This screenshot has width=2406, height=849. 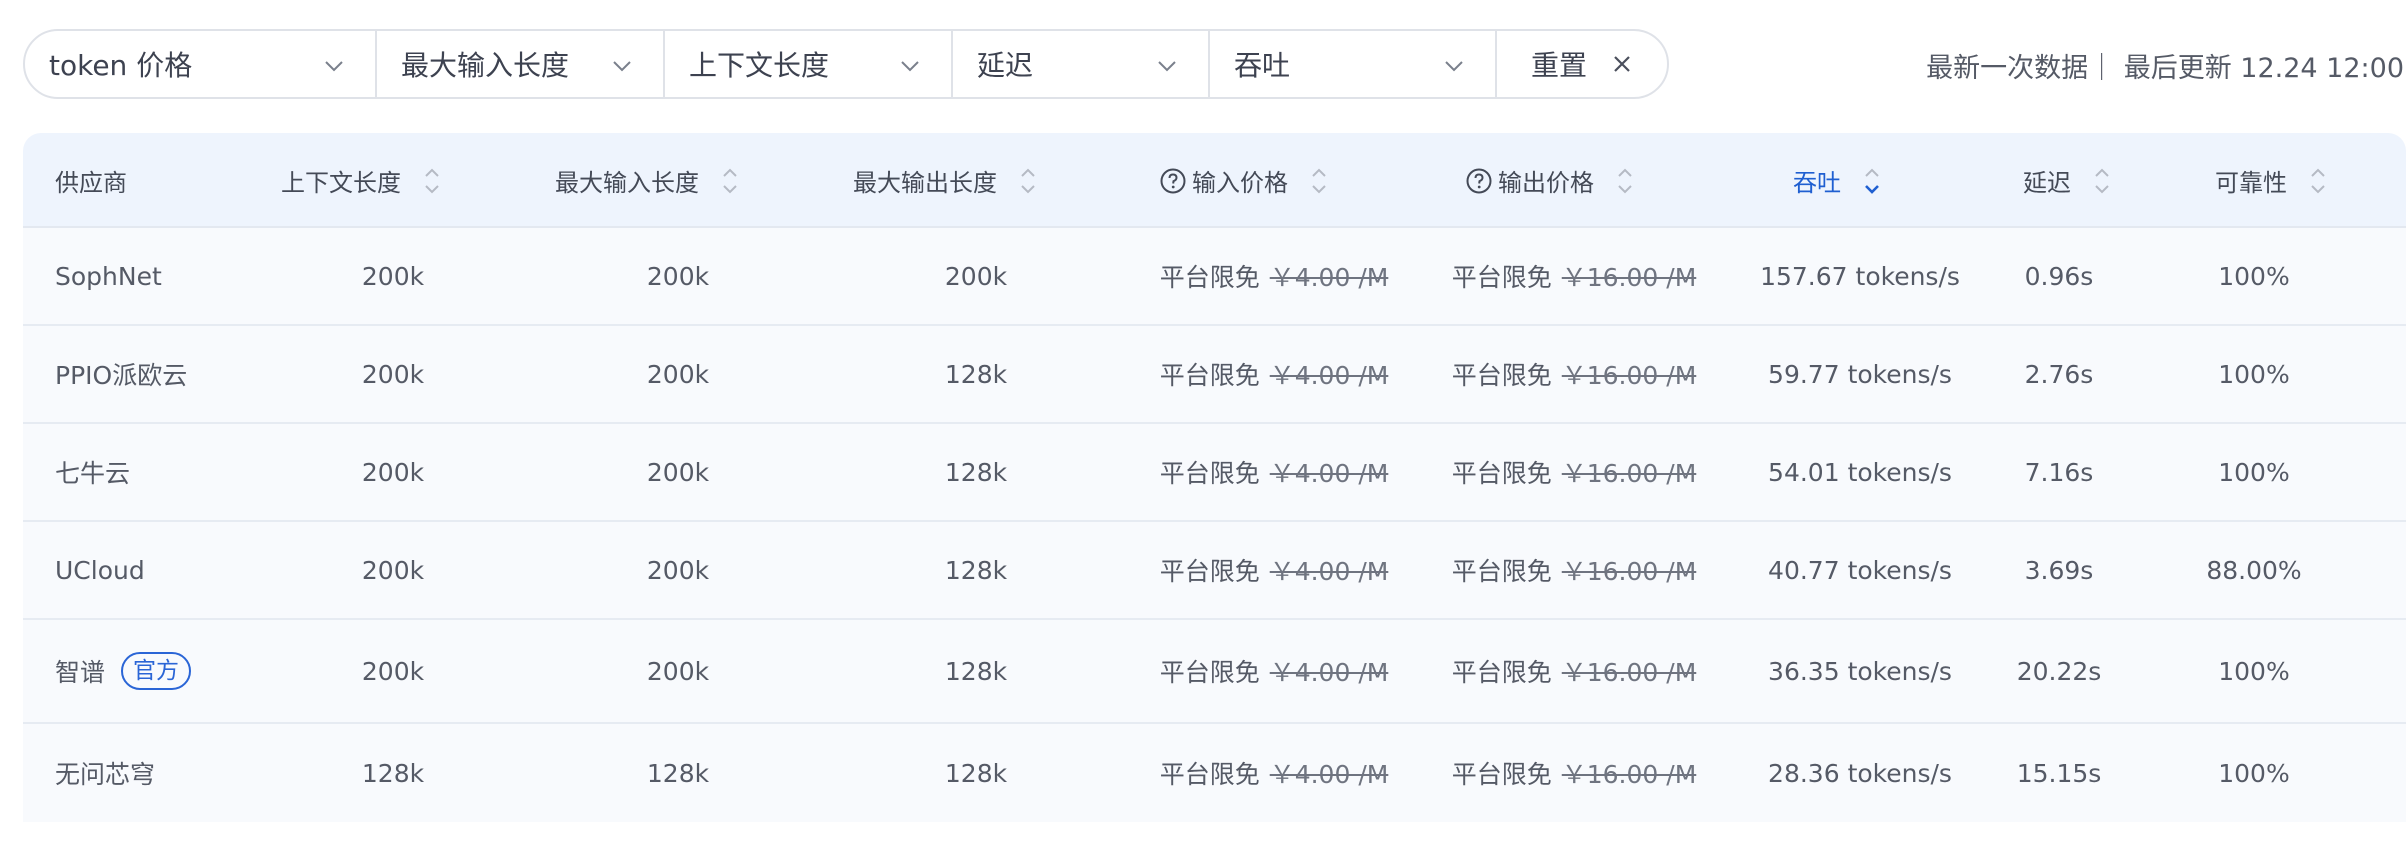 What do you see at coordinates (1559, 65) in the screenshot?
I see `reset-label: 重置` at bounding box center [1559, 65].